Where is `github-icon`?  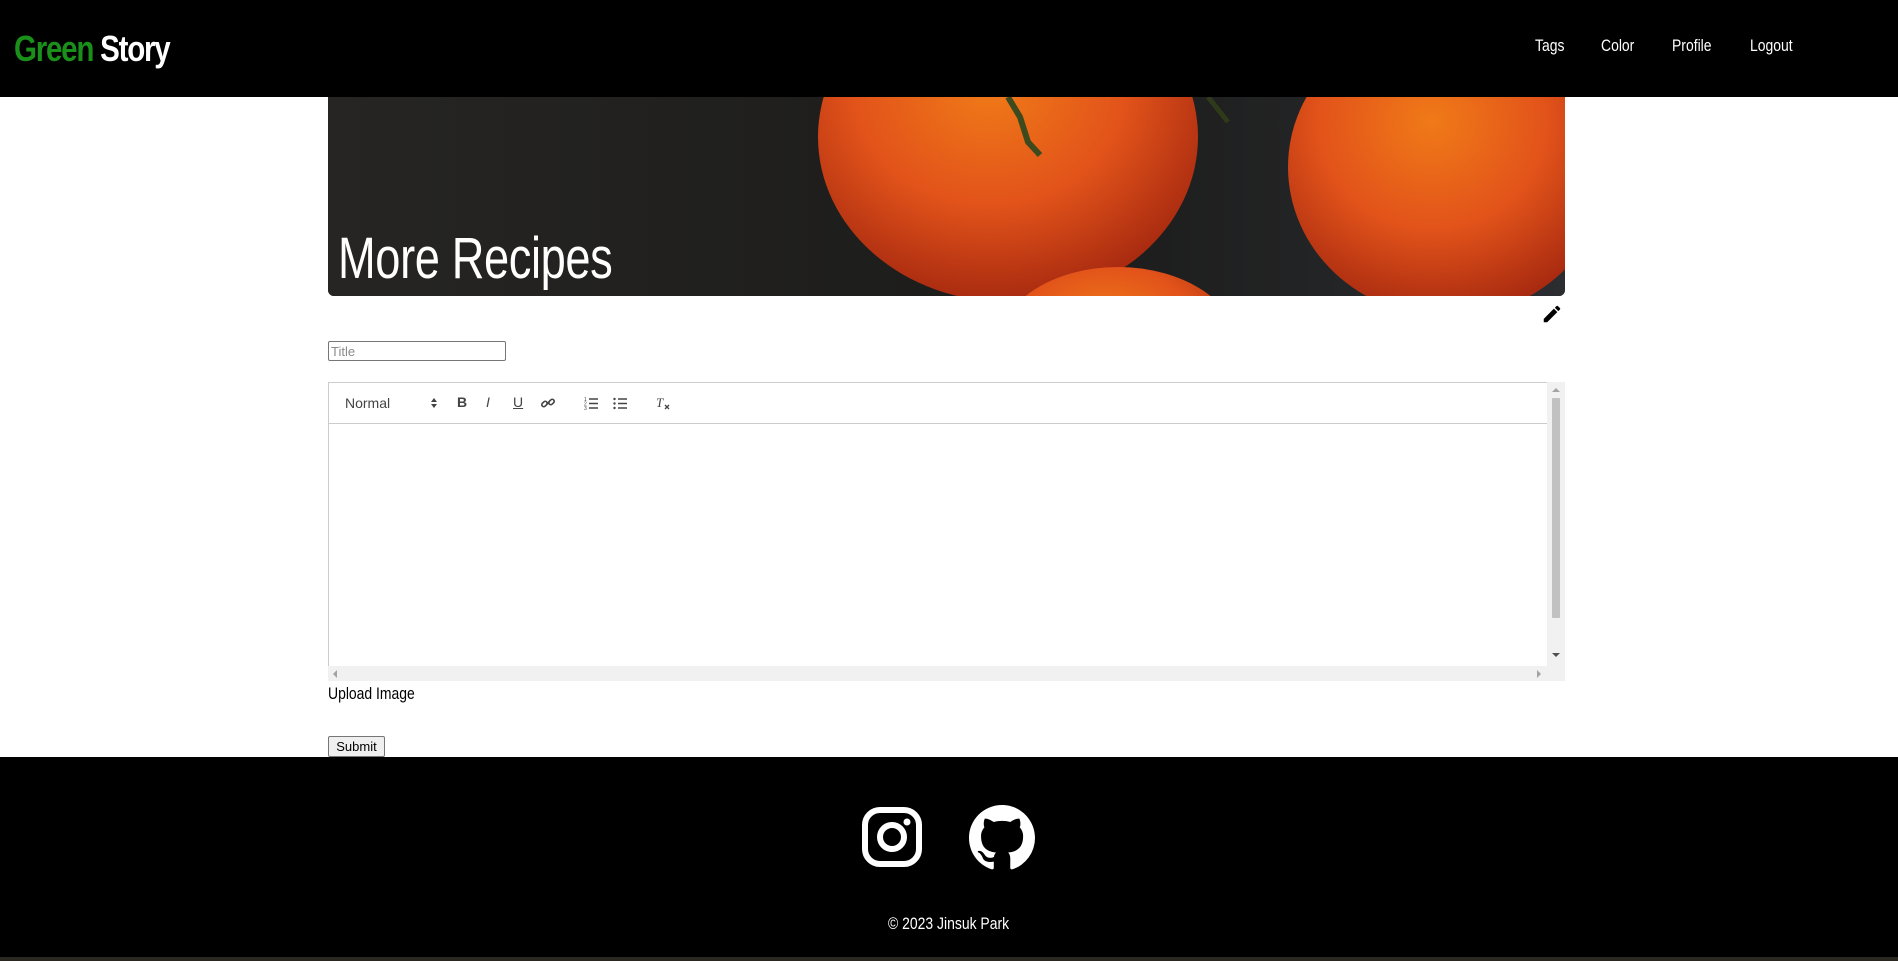 github-icon is located at coordinates (1002, 838).